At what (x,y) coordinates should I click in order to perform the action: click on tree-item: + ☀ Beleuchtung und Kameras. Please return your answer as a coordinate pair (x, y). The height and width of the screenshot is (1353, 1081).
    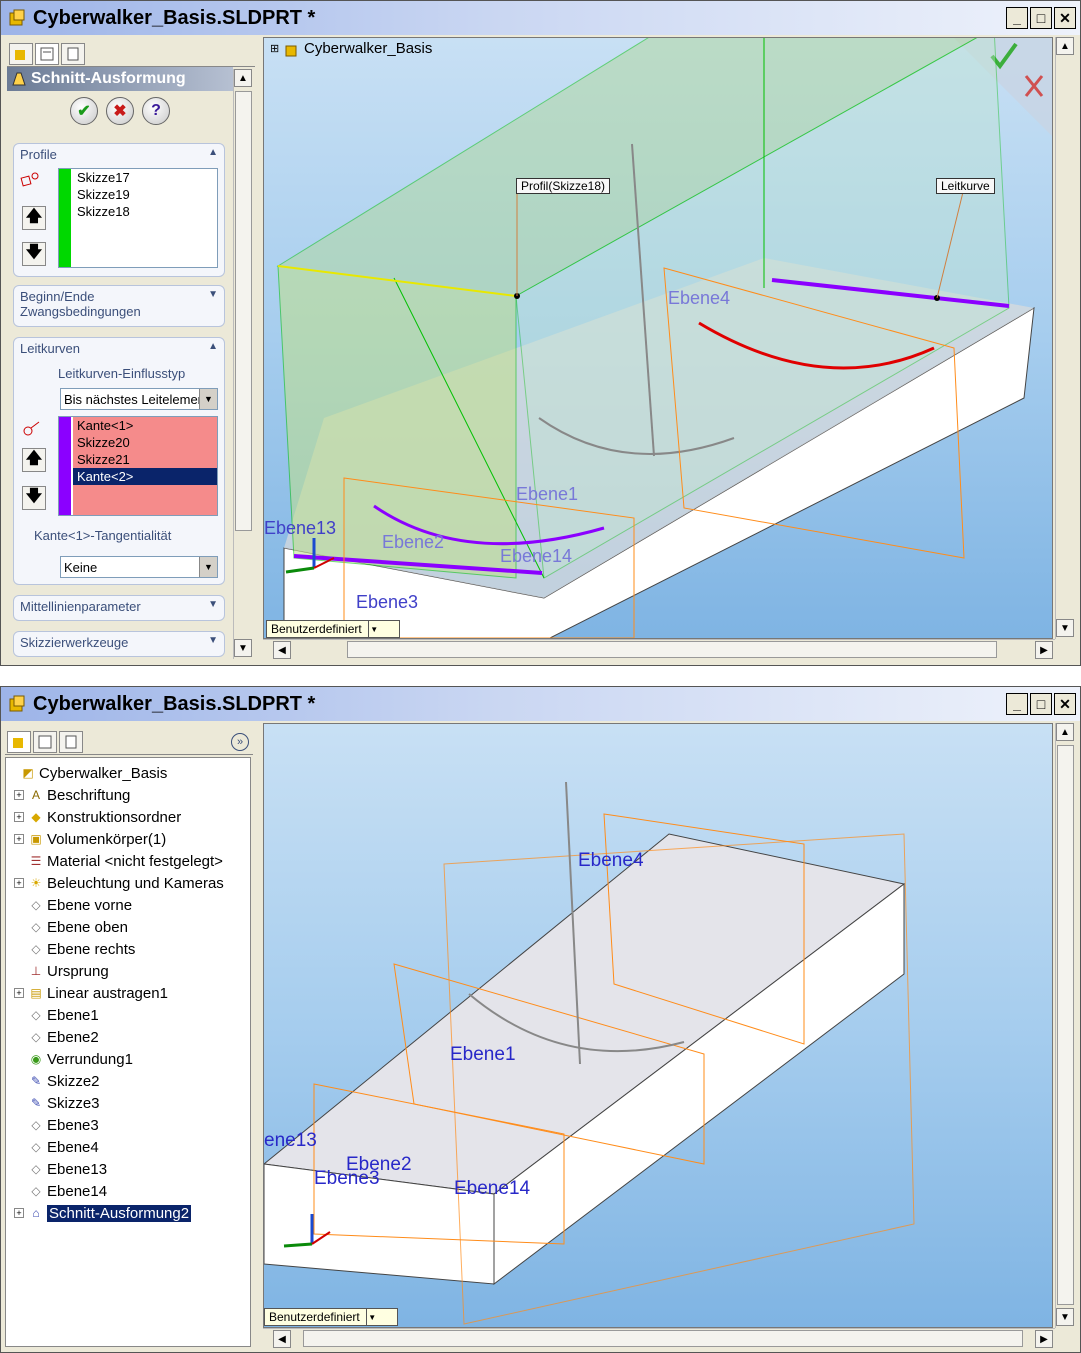
    Looking at the image, I should click on (115, 883).